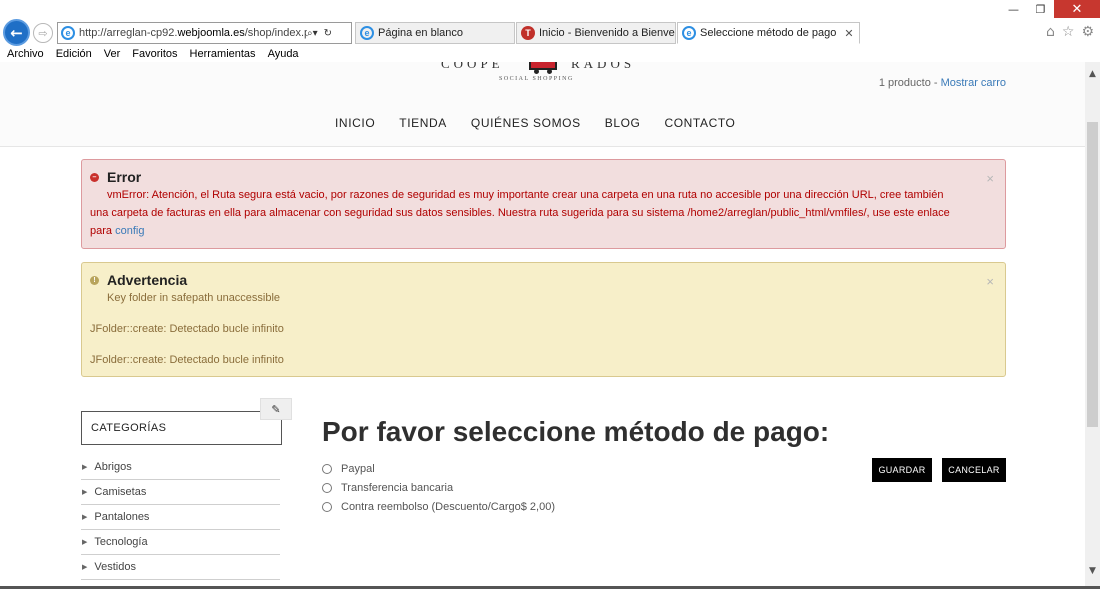 This screenshot has width=1100, height=589. I want to click on close-window-icon: ✕, so click(1077, 9).